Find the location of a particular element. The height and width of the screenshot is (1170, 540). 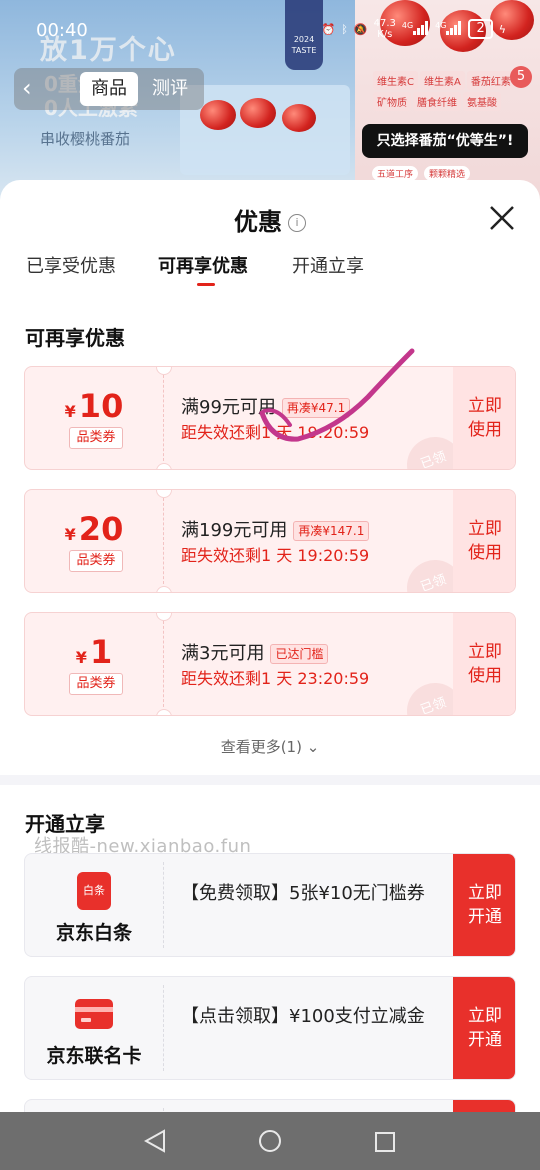

service-description: 【免费领取】5张¥10无门槛券 is located at coordinates (303, 893).